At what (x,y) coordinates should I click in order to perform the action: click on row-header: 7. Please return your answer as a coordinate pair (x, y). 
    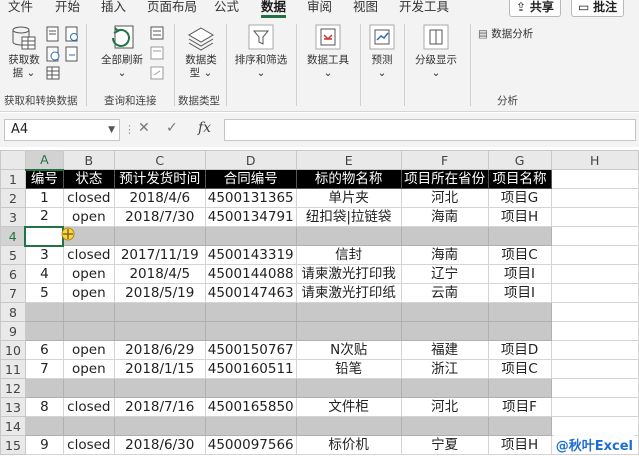
    Looking at the image, I should click on (13, 293).